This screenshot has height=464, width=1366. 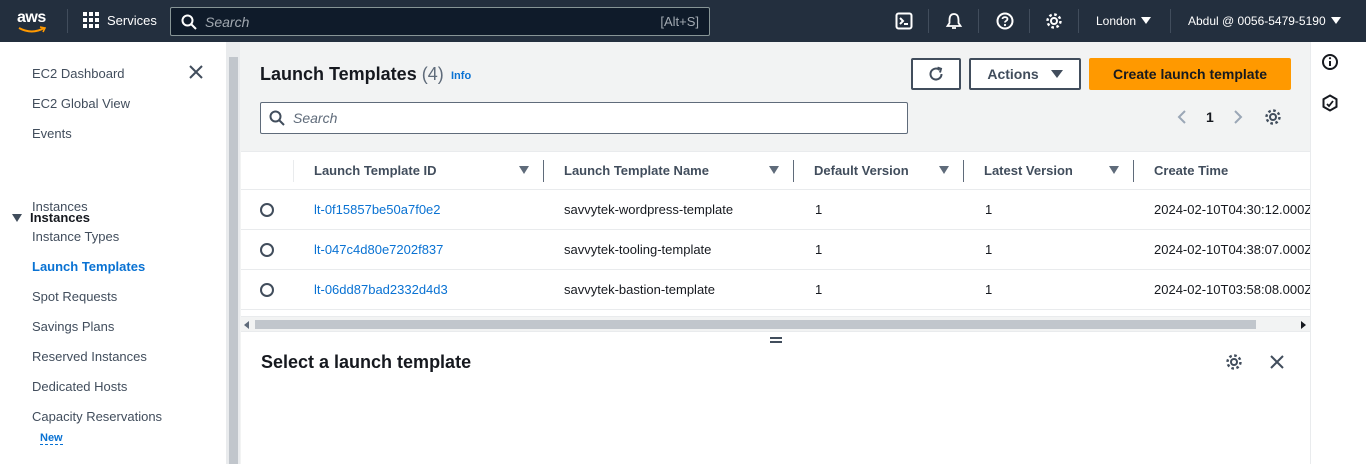 I want to click on refresh-icon, so click(x=936, y=73).